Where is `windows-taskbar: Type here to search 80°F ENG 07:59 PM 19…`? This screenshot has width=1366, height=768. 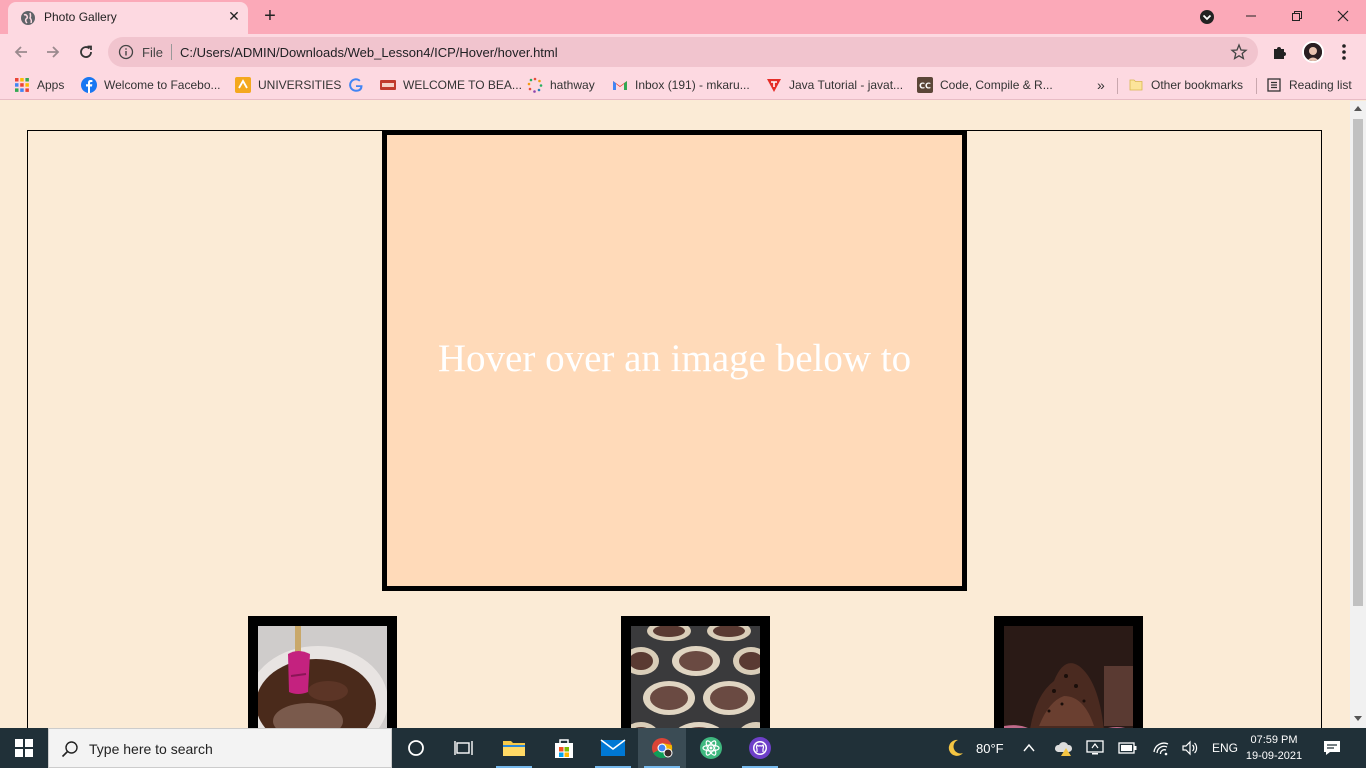
windows-taskbar: Type here to search 80°F ENG 07:59 PM 19… is located at coordinates (683, 748).